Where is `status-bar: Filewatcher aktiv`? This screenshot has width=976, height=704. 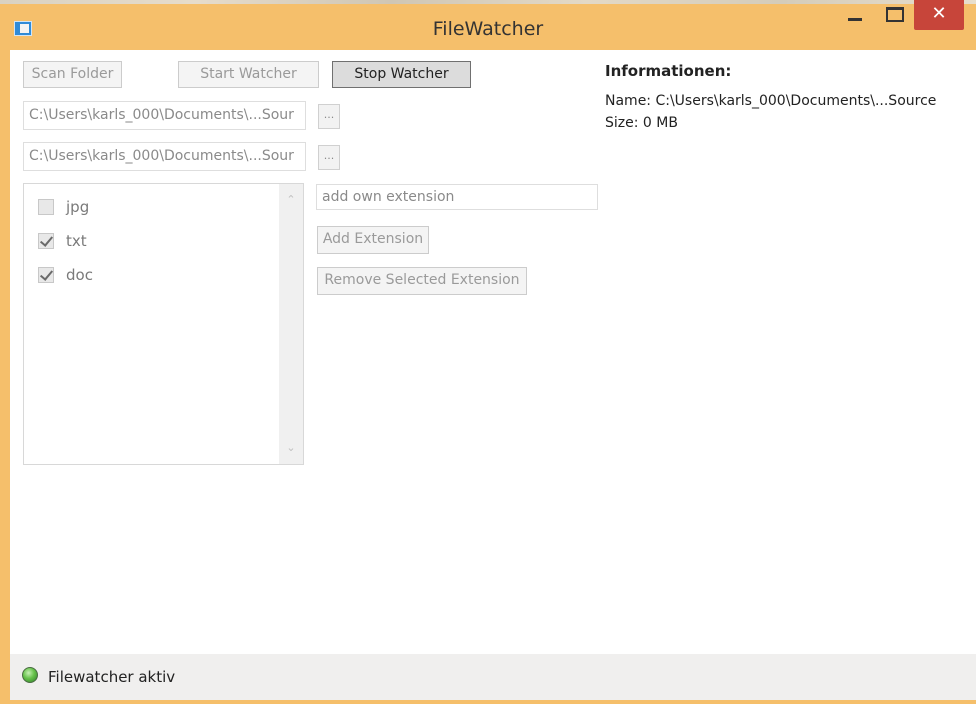 status-bar: Filewatcher aktiv is located at coordinates (493, 677).